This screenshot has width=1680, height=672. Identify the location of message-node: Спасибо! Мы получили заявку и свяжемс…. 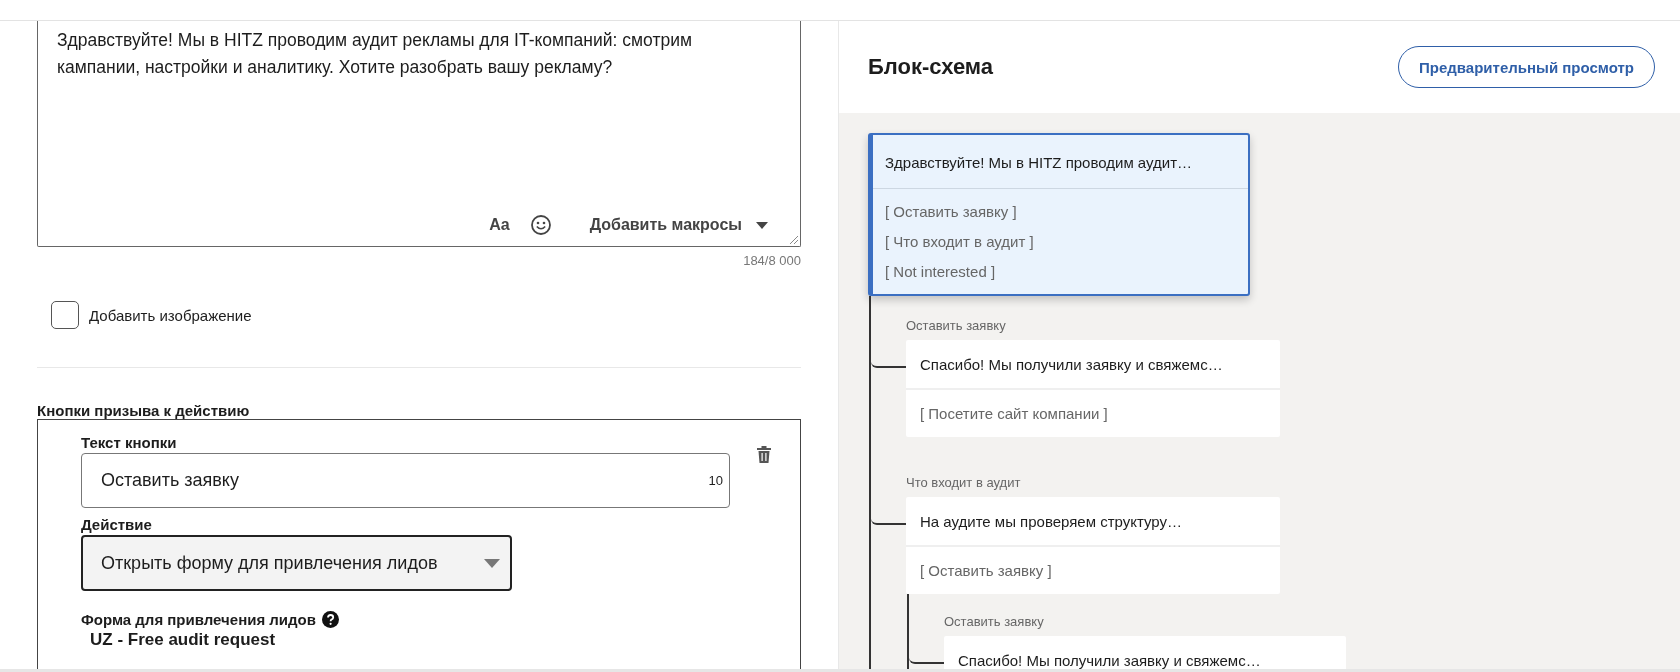
(1145, 652).